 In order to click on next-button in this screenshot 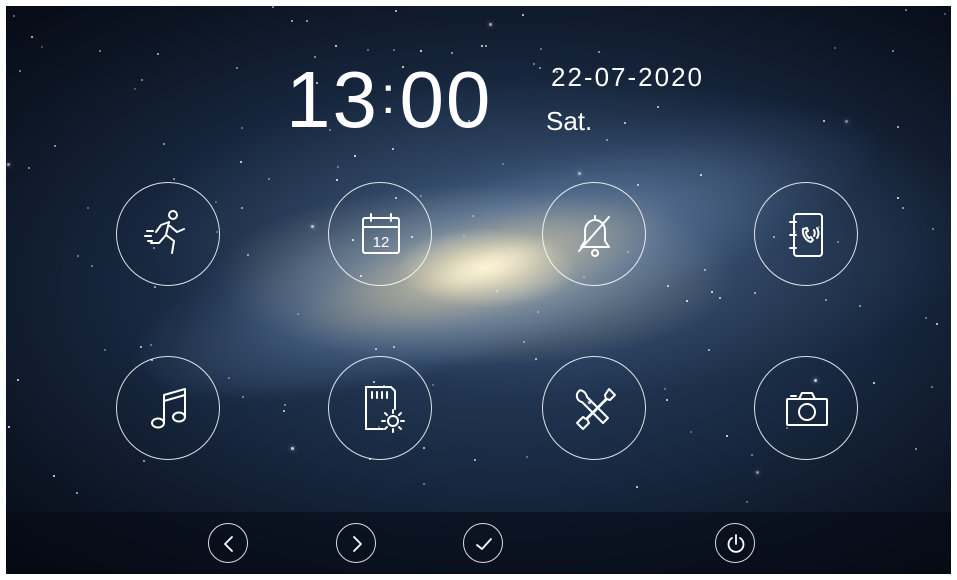, I will do `click(356, 543)`.